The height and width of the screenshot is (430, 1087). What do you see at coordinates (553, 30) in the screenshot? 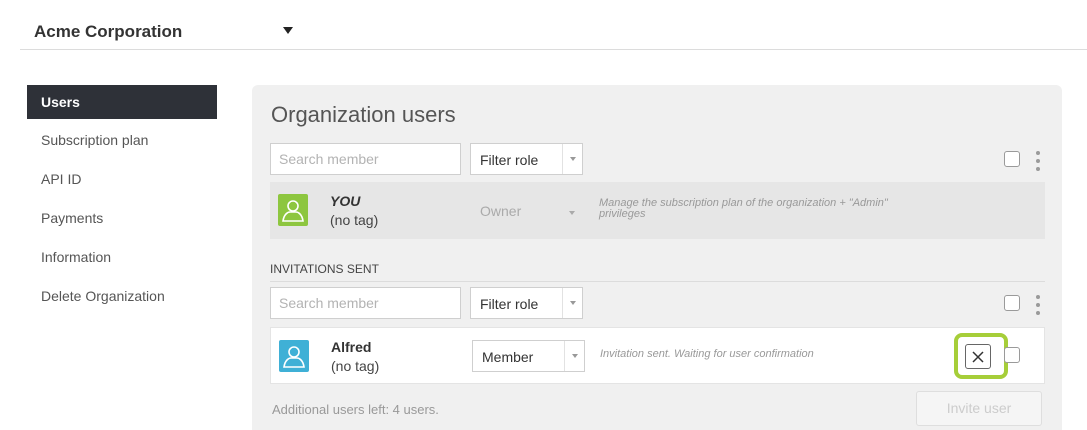
I see `top-bar: Acme Corporation` at bounding box center [553, 30].